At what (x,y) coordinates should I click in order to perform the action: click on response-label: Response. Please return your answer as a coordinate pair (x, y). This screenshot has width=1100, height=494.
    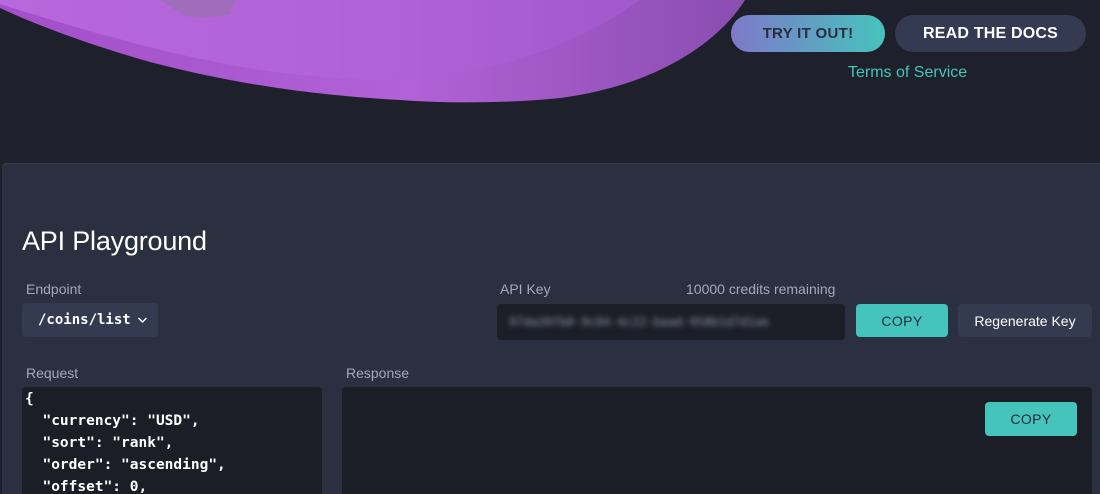
    Looking at the image, I should click on (378, 373).